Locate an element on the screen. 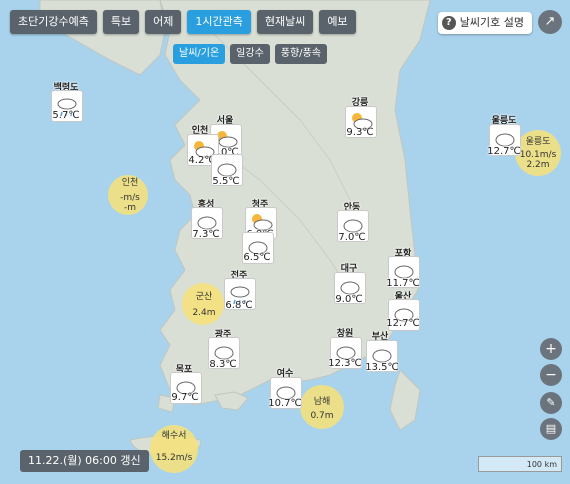 Image resolution: width=570 pixels, height=484 pixels. wave-speed-ulleungdo: 10.1m/s is located at coordinates (538, 155).